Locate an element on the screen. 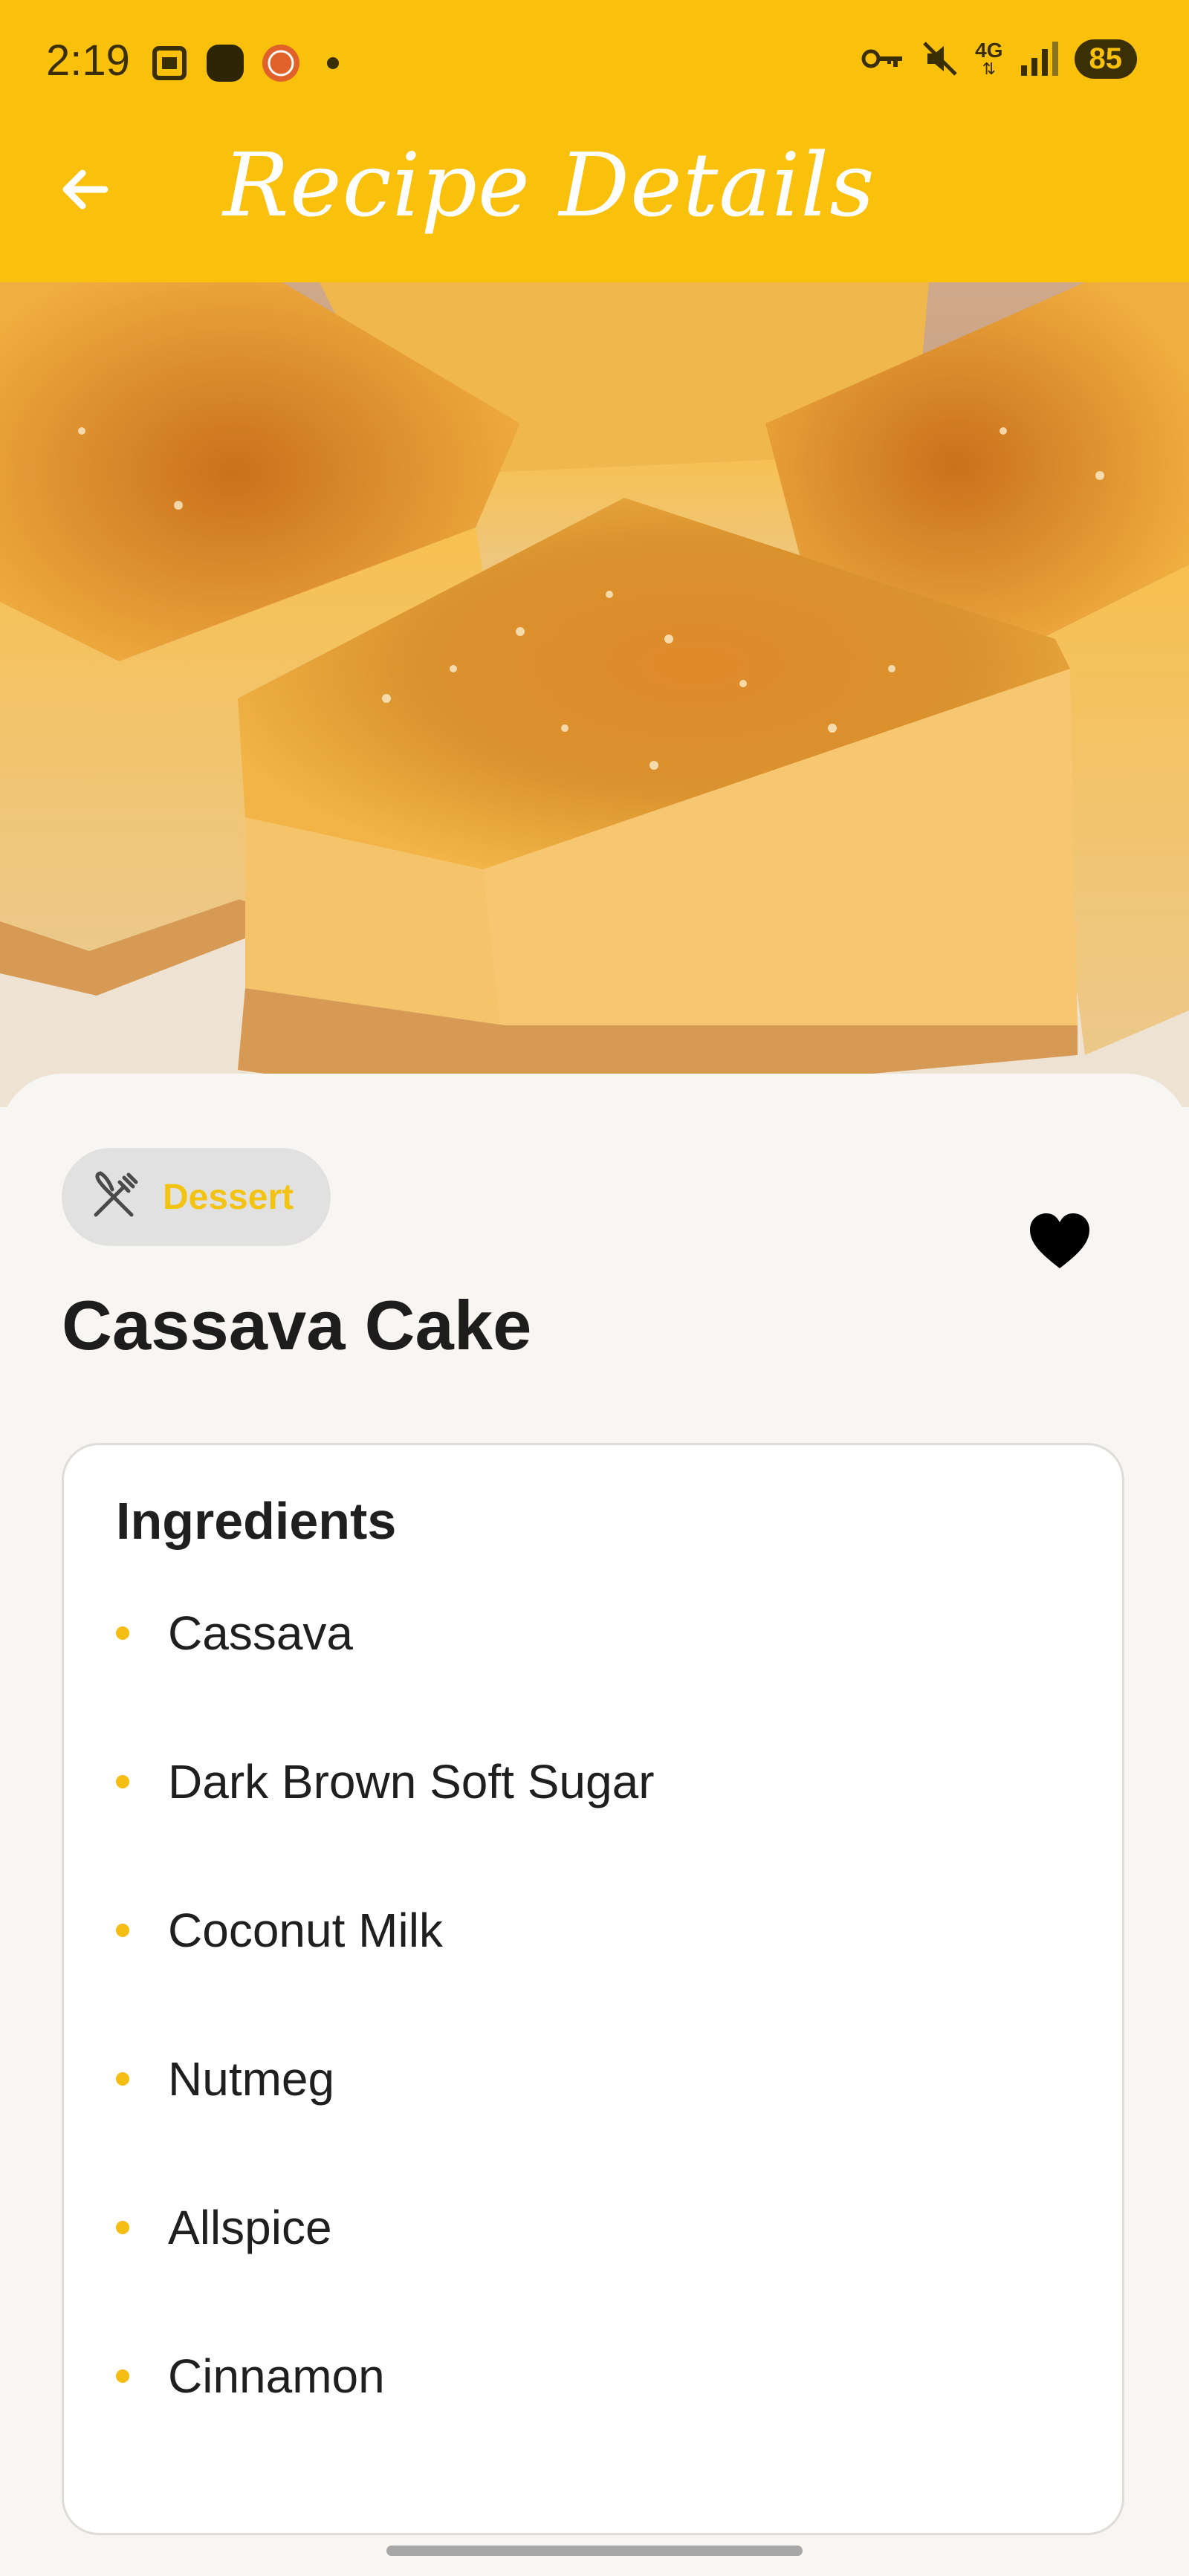 Image resolution: width=1189 pixels, height=2576 pixels. app-bar: 2:19 4G ⇅ 85 Recipe Details is located at coordinates (594, 141).